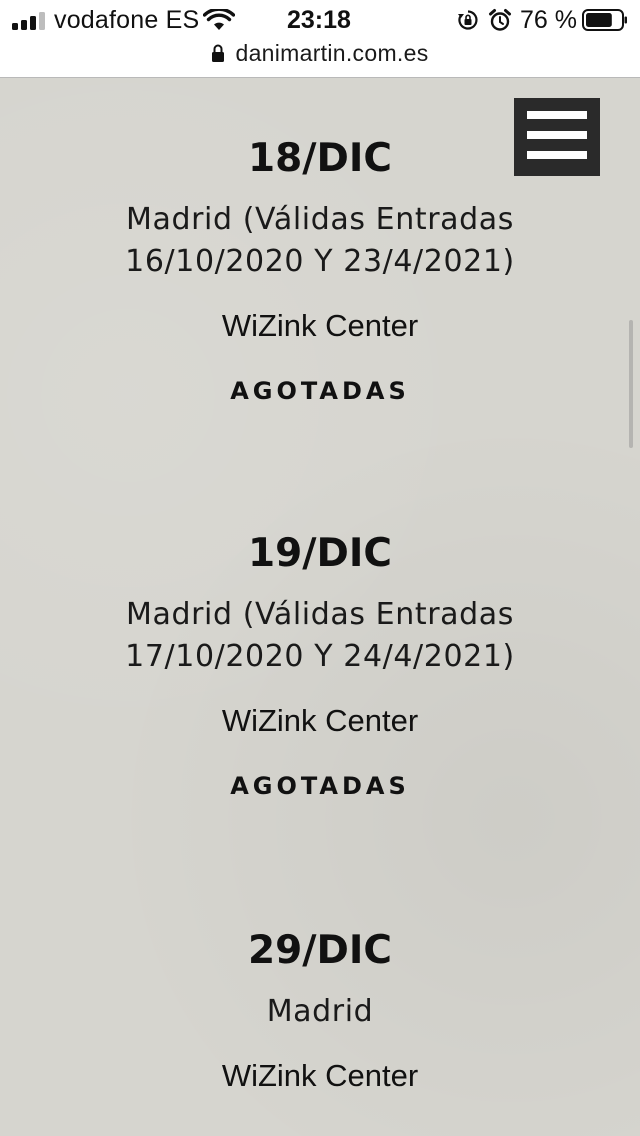  Describe the element at coordinates (218, 53) in the screenshot. I see `padlock-icon` at that location.